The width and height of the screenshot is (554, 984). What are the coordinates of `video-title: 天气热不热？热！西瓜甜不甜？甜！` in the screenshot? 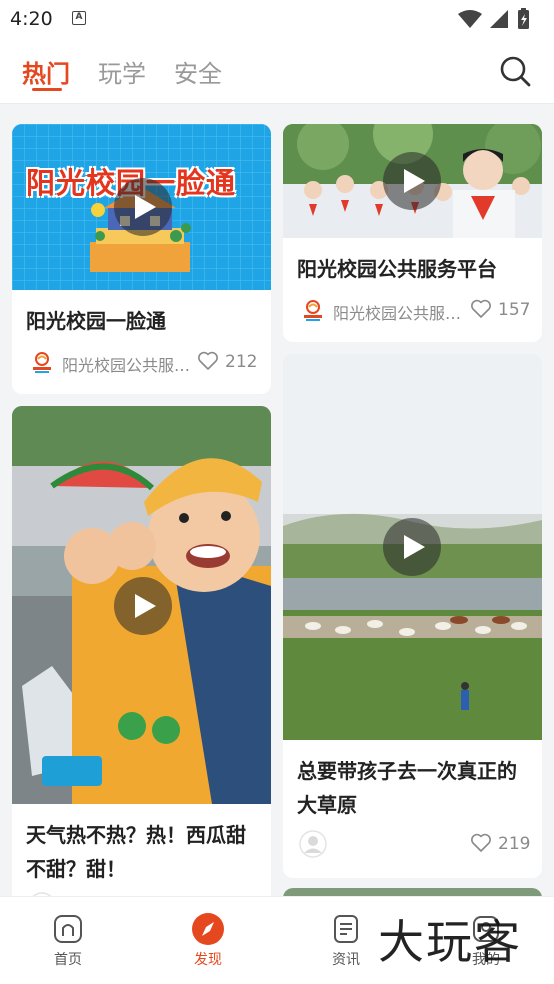 It's located at (136, 852).